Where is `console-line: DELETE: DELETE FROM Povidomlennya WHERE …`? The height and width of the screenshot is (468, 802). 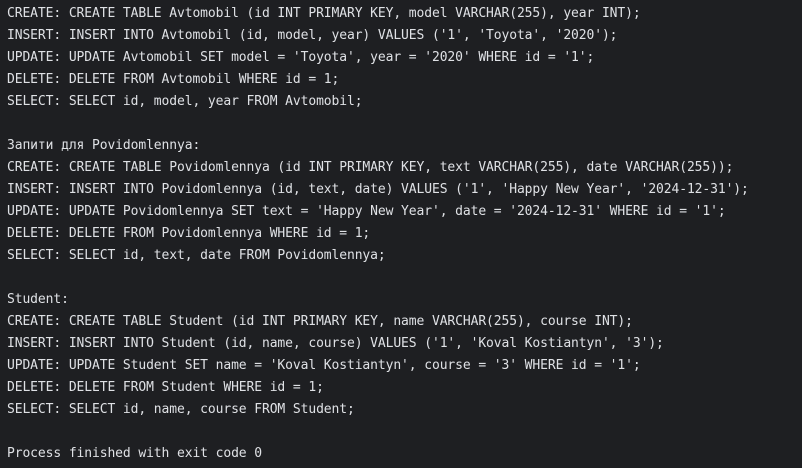
console-line: DELETE: DELETE FROM Povidomlennya WHERE … is located at coordinates (189, 233).